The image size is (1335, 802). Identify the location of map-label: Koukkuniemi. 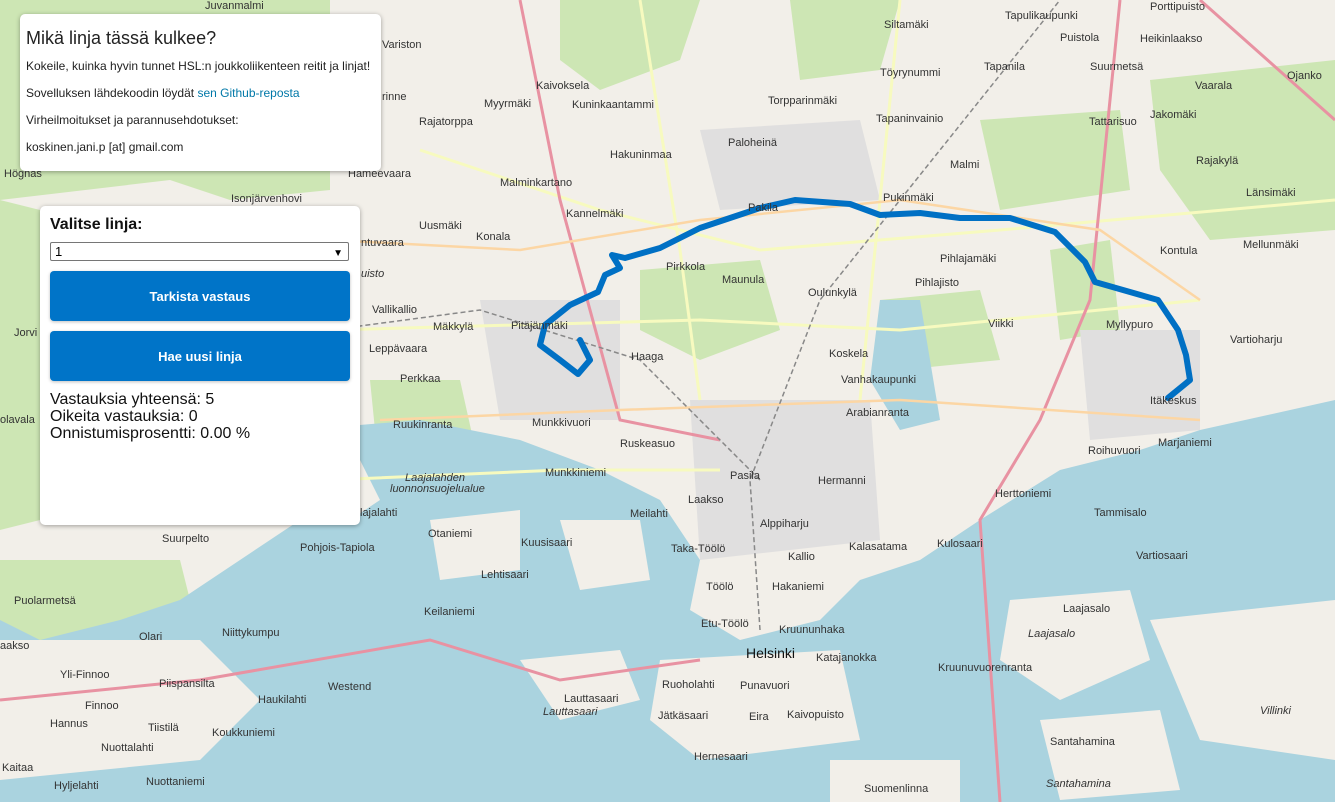
(243, 733).